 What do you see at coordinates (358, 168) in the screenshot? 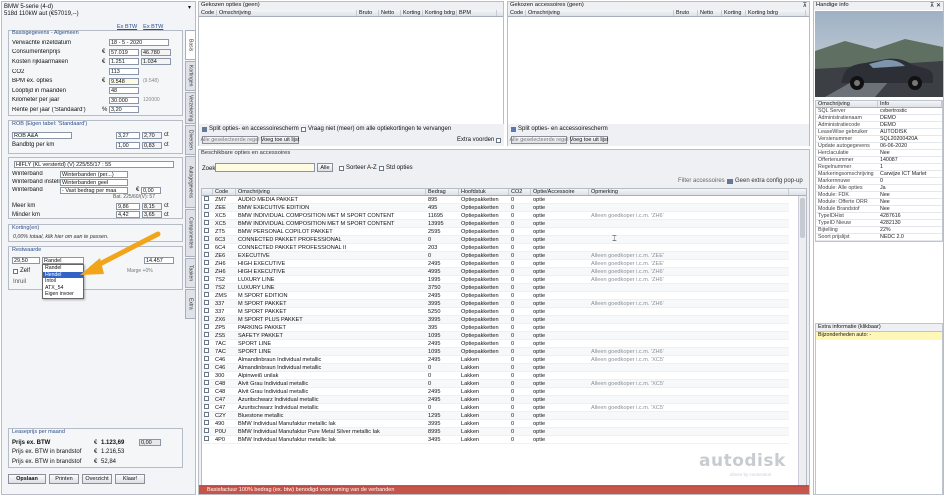
I see `sorteer-check: Sorteer A-Z` at bounding box center [358, 168].